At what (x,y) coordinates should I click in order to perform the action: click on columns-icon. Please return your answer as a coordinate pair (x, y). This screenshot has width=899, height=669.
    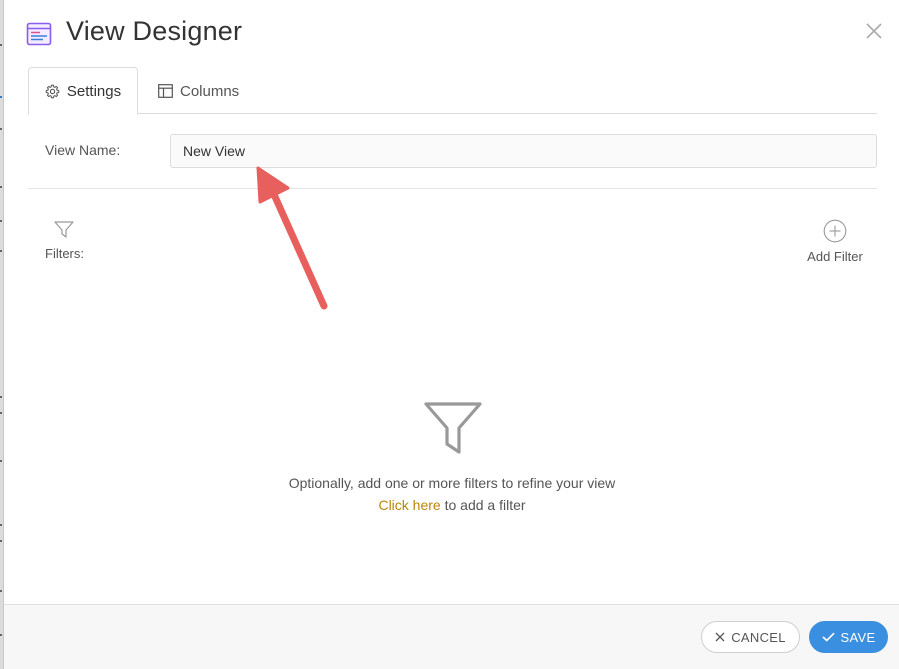
    Looking at the image, I should click on (165, 91).